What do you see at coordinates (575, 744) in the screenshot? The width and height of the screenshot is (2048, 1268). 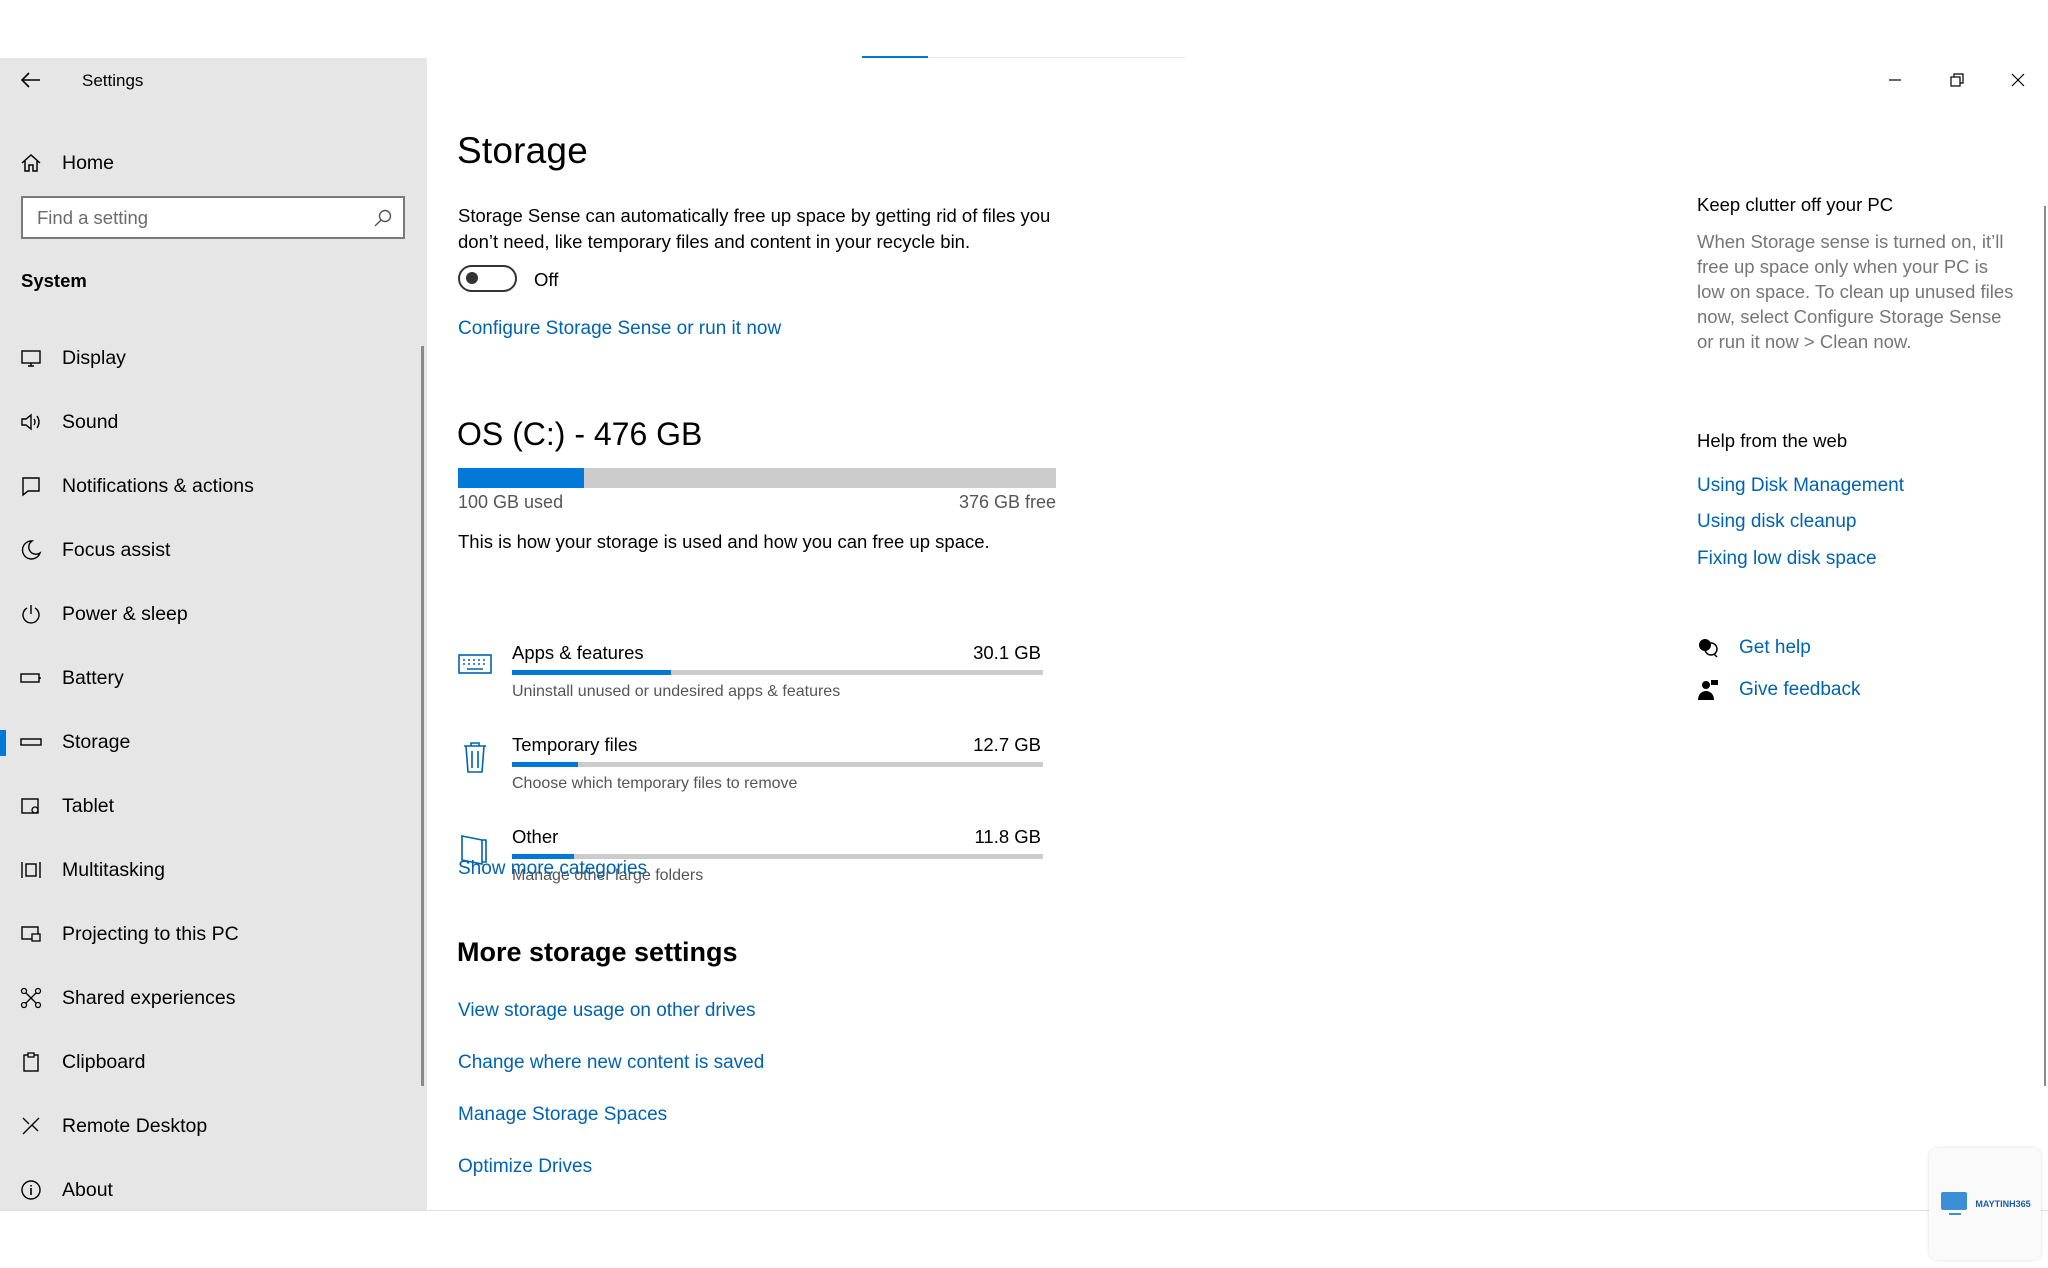 I see `category-name: Temporary files` at bounding box center [575, 744].